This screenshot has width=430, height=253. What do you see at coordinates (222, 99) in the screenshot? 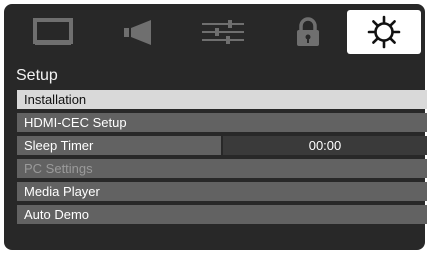
I see `menu-item-installation: Installation` at bounding box center [222, 99].